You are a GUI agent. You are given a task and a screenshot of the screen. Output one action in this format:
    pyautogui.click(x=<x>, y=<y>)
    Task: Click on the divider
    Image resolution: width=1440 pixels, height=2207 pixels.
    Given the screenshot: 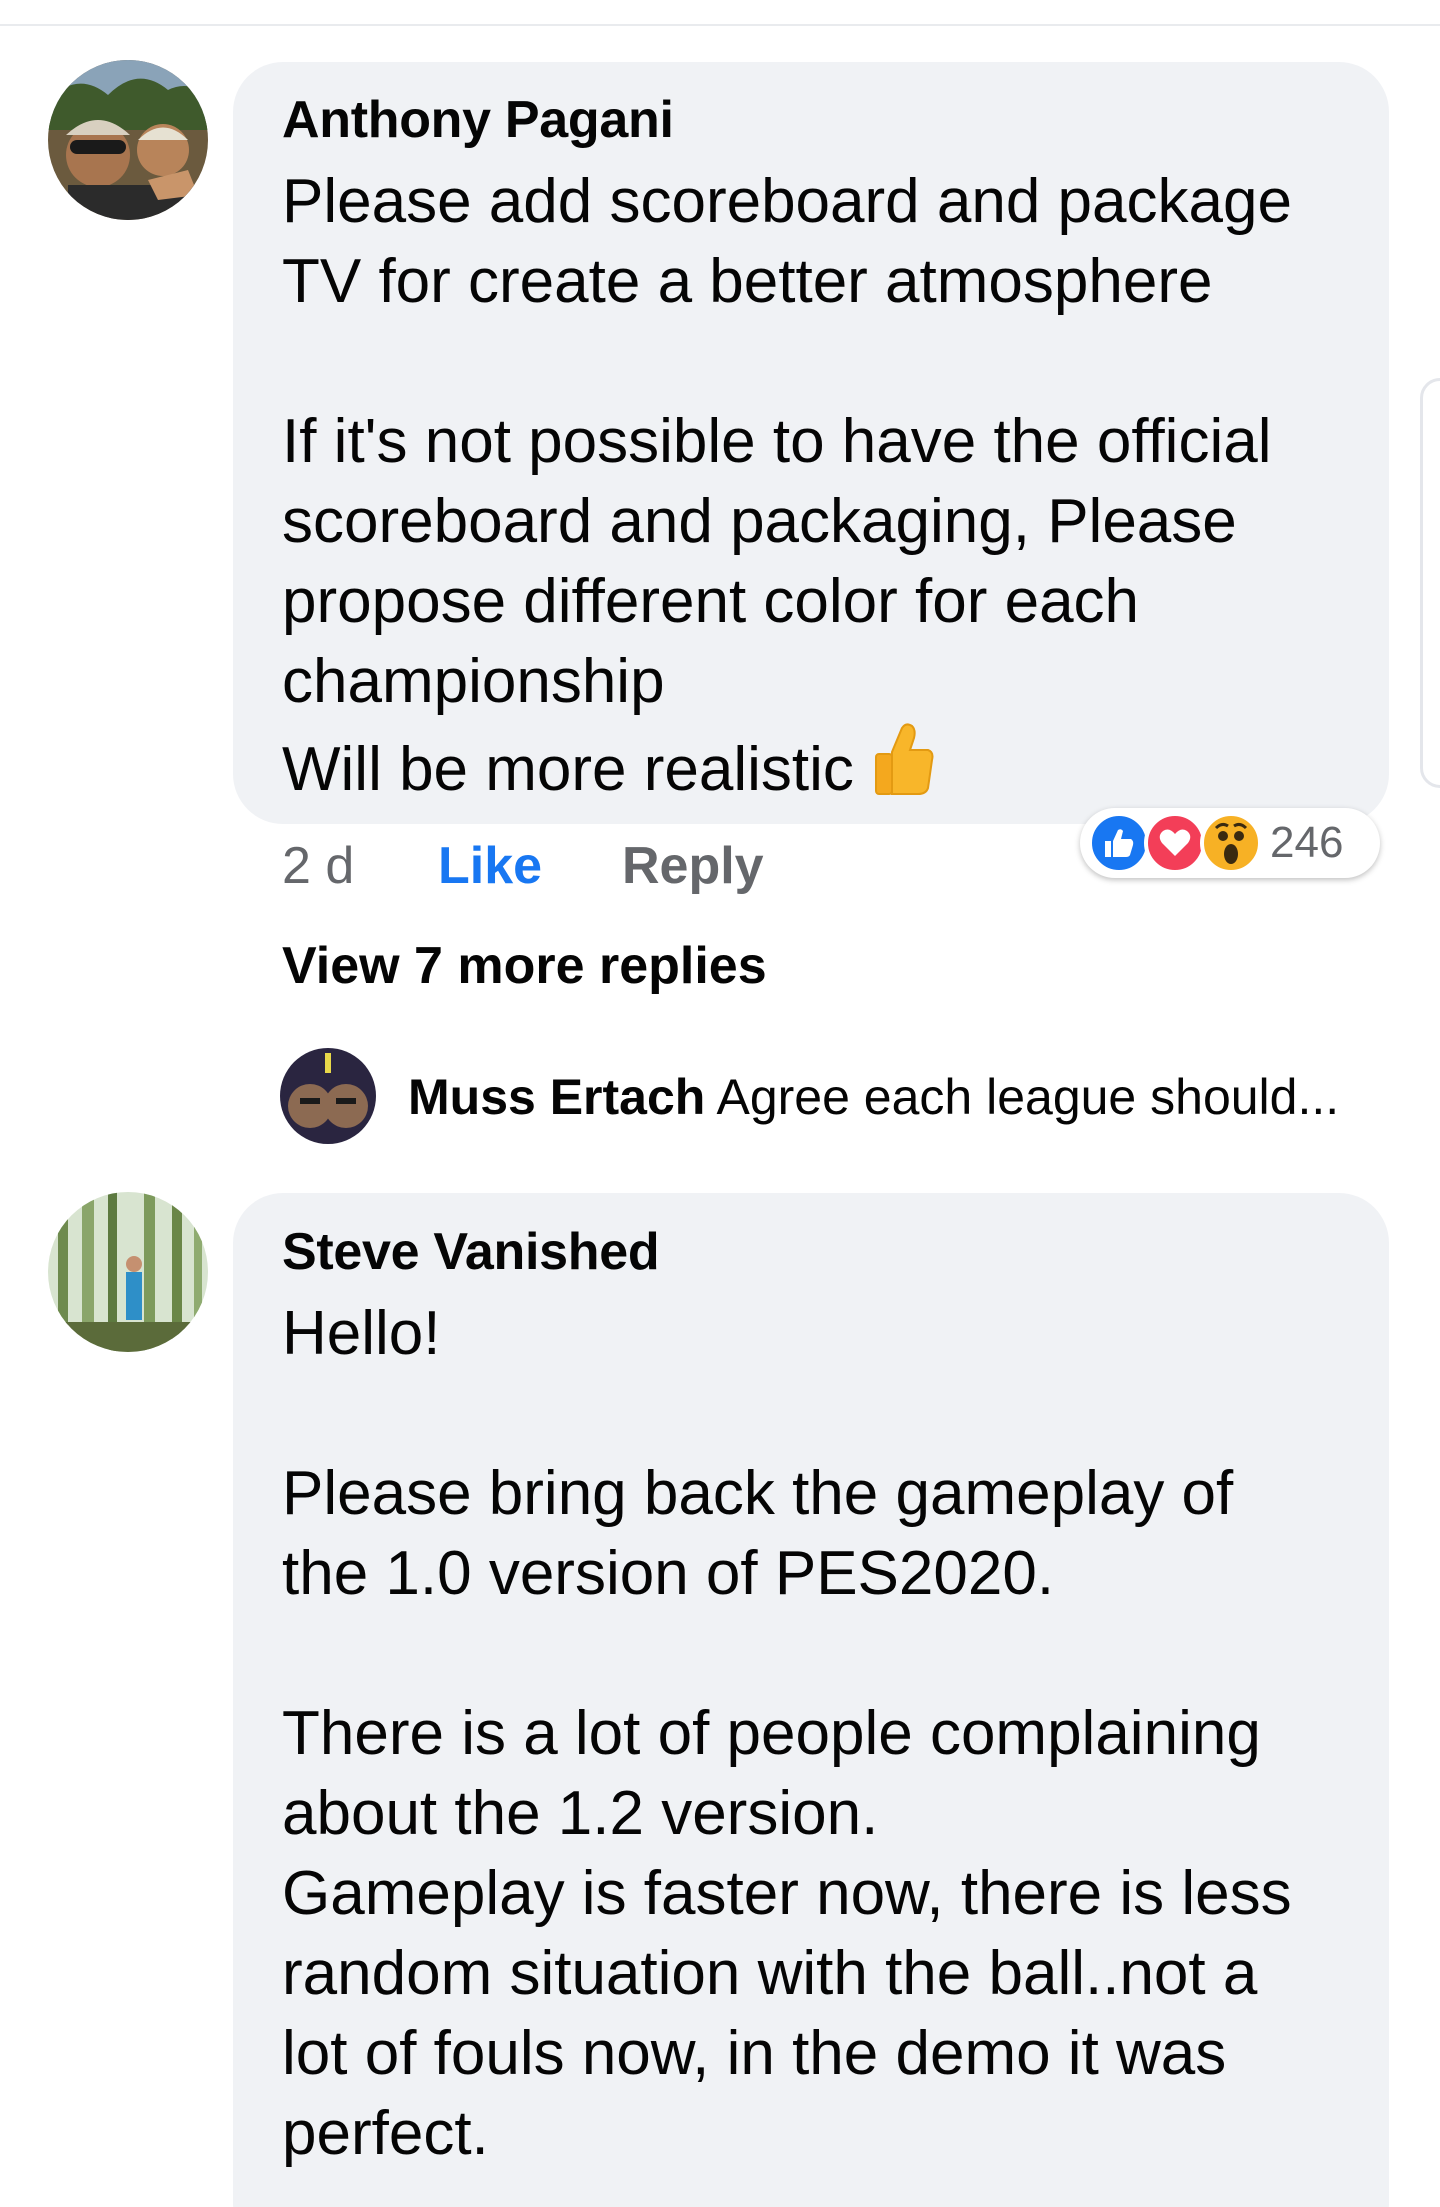 What is the action you would take?
    pyautogui.click(x=720, y=25)
    